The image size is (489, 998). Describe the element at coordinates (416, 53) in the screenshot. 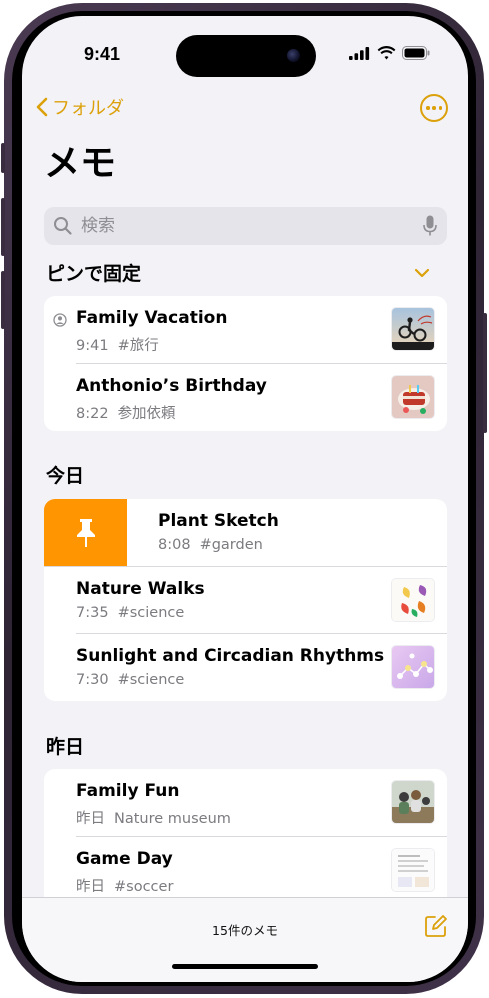

I see `battery-icon` at that location.